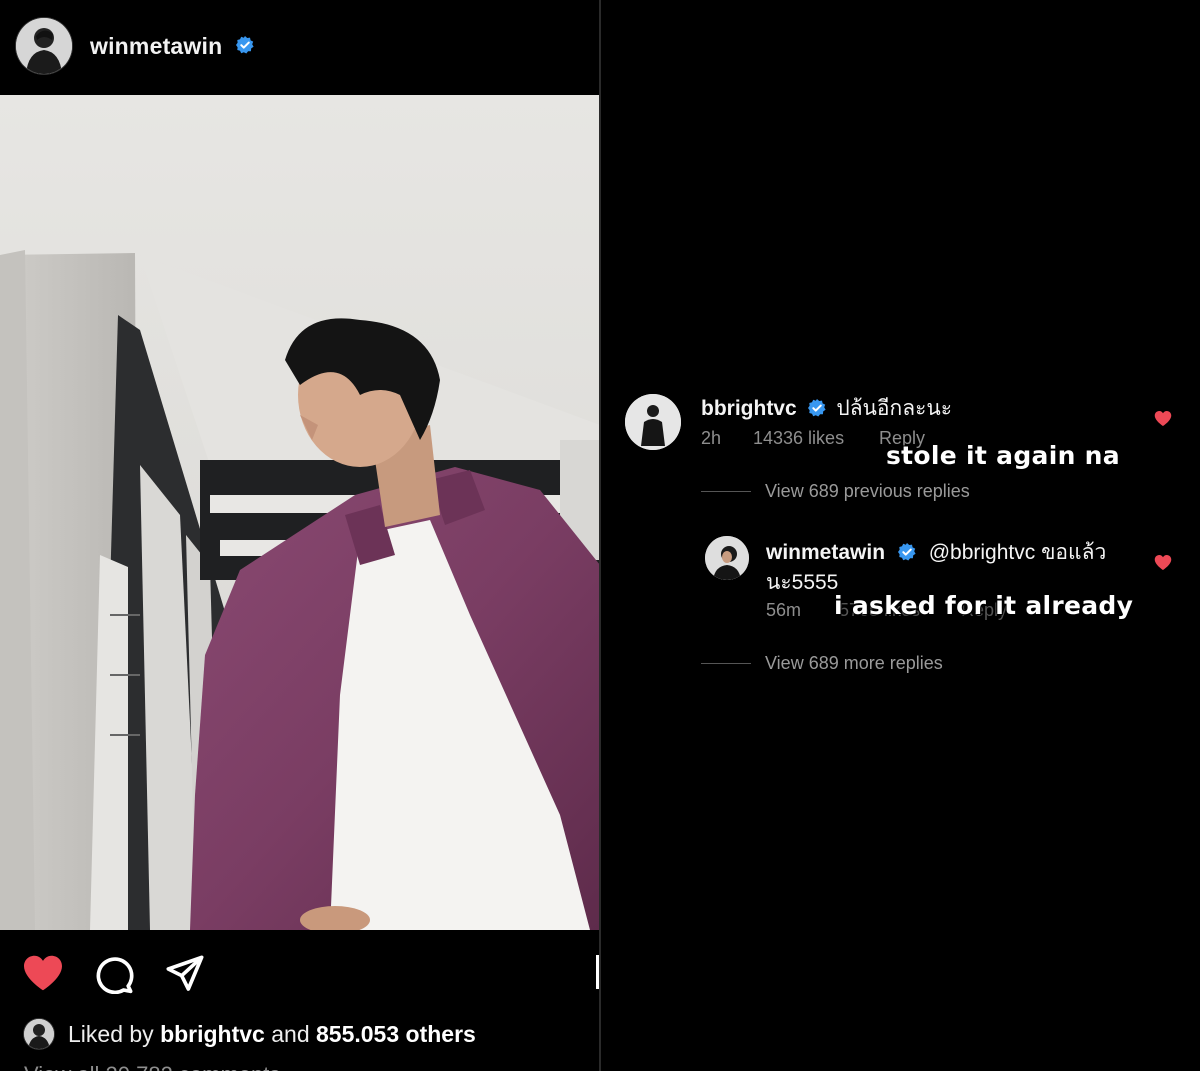  I want to click on reply-body: winmetawin @bbrightvc ขอแล้ว, so click(936, 552).